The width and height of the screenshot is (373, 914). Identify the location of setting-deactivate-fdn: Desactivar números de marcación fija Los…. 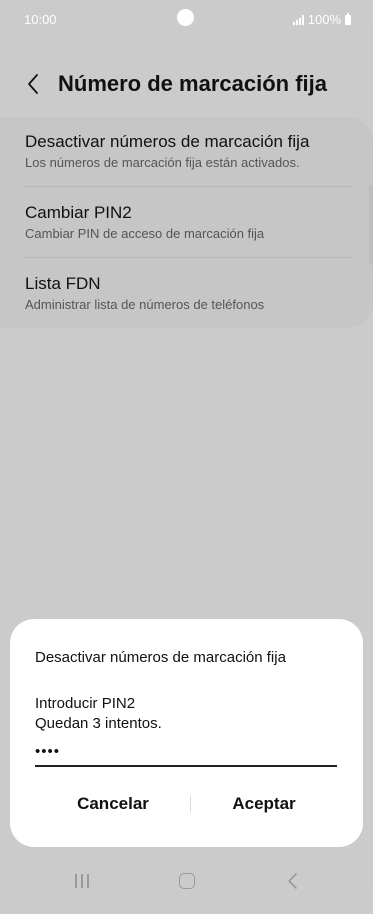
(189, 151).